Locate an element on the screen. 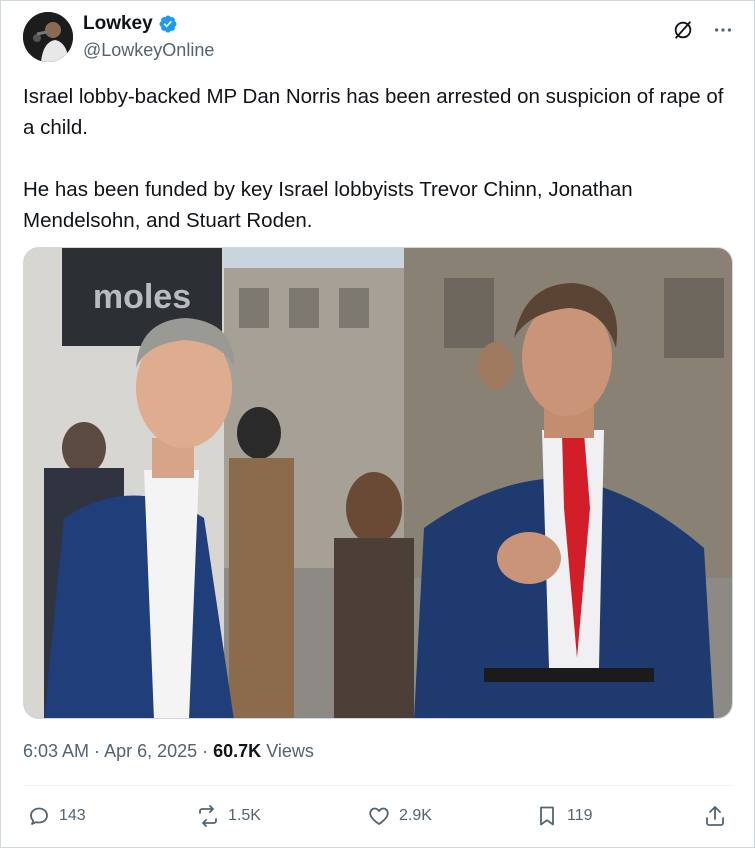 The width and height of the screenshot is (755, 848). tweet-meta: 6:03 AM · Apr 6, 2025 · 60.7K Views is located at coordinates (168, 751).